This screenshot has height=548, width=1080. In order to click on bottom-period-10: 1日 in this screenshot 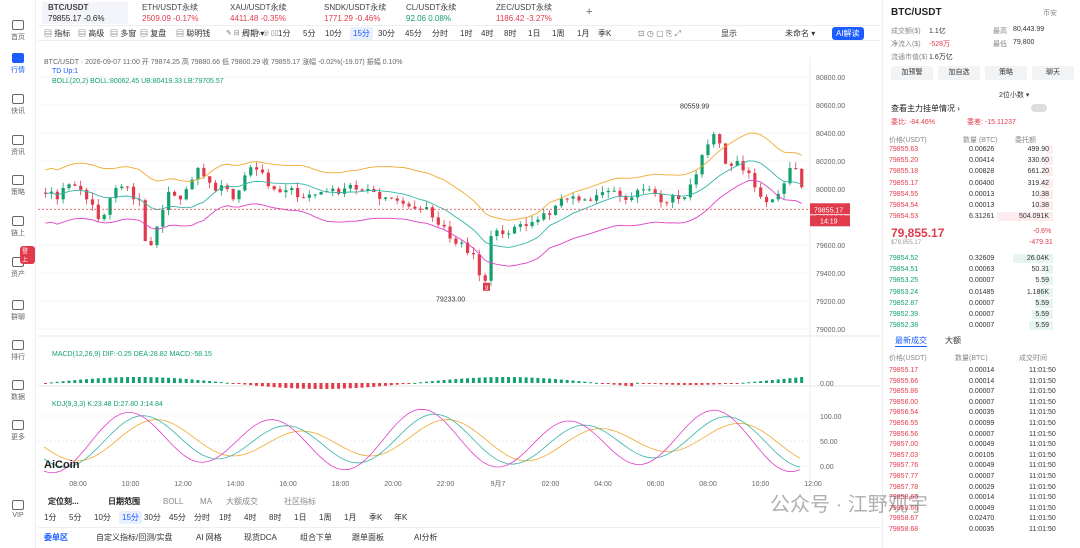, I will do `click(300, 517)`.